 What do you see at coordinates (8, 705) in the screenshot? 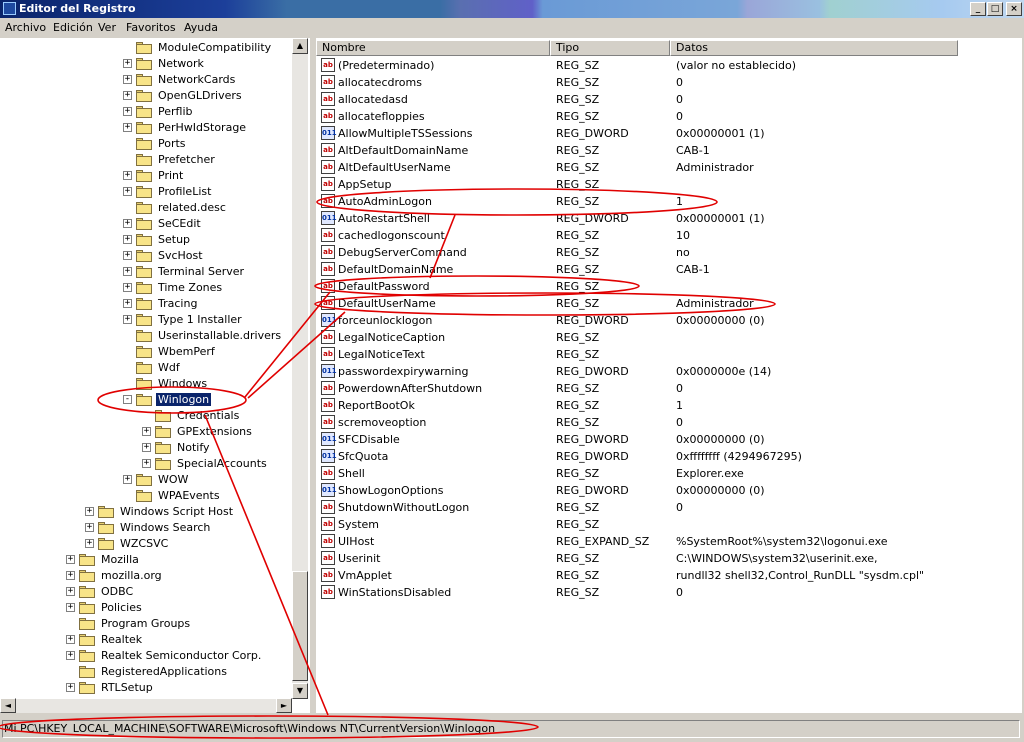
I see `scroll-left-icon: ◄` at bounding box center [8, 705].